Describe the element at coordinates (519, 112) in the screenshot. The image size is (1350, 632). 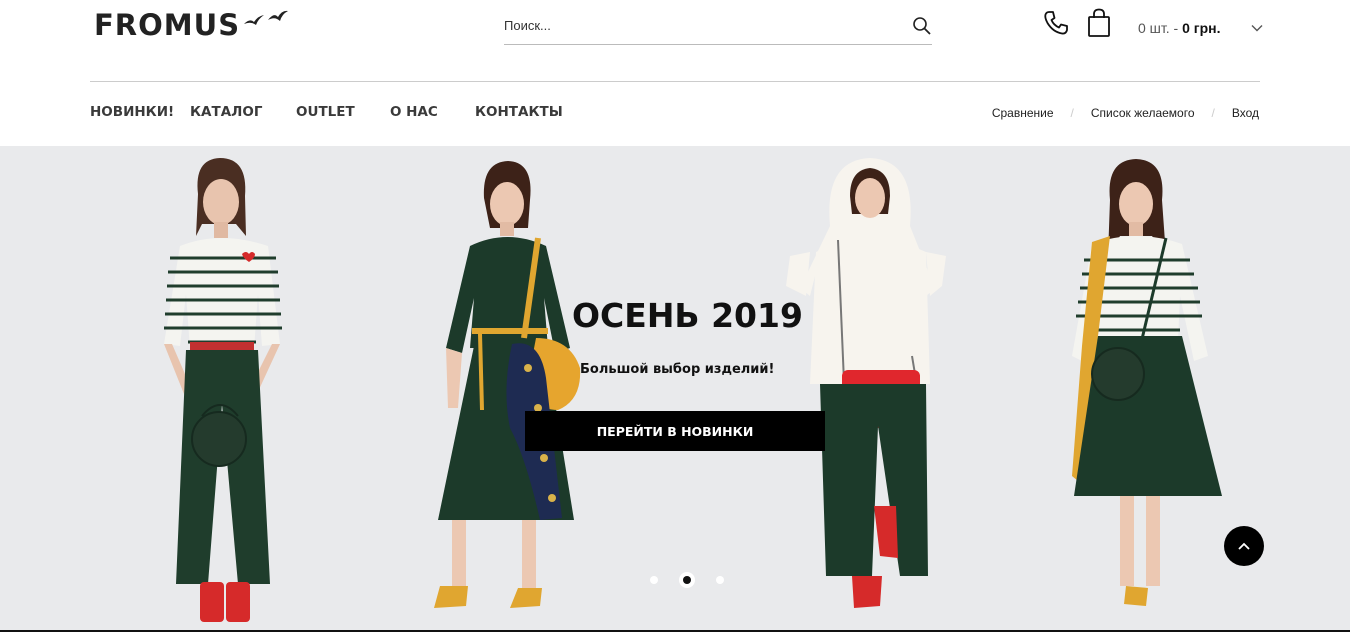
I see `nav-item-contacts: КОНТАКТЫ` at that location.